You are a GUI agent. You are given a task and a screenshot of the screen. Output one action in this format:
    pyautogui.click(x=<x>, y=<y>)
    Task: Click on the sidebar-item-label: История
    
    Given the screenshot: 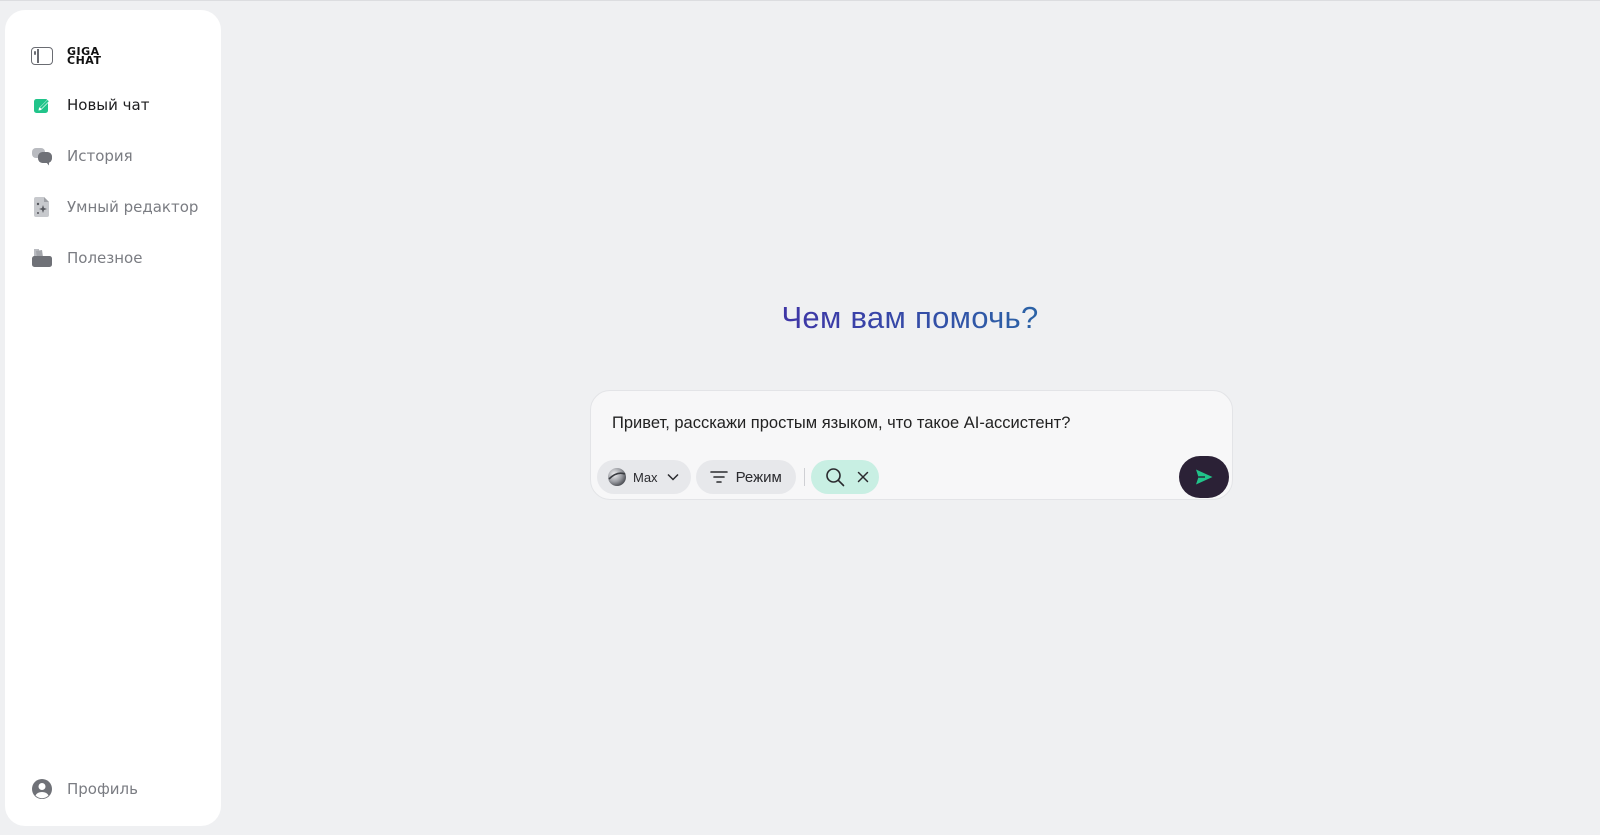 What is the action you would take?
    pyautogui.click(x=100, y=156)
    